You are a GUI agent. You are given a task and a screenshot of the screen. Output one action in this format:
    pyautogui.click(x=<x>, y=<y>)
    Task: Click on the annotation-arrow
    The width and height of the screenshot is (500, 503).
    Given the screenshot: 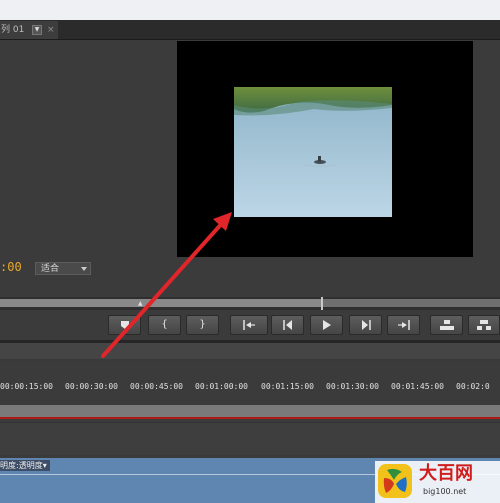 What is the action you would take?
    pyautogui.click(x=166, y=285)
    